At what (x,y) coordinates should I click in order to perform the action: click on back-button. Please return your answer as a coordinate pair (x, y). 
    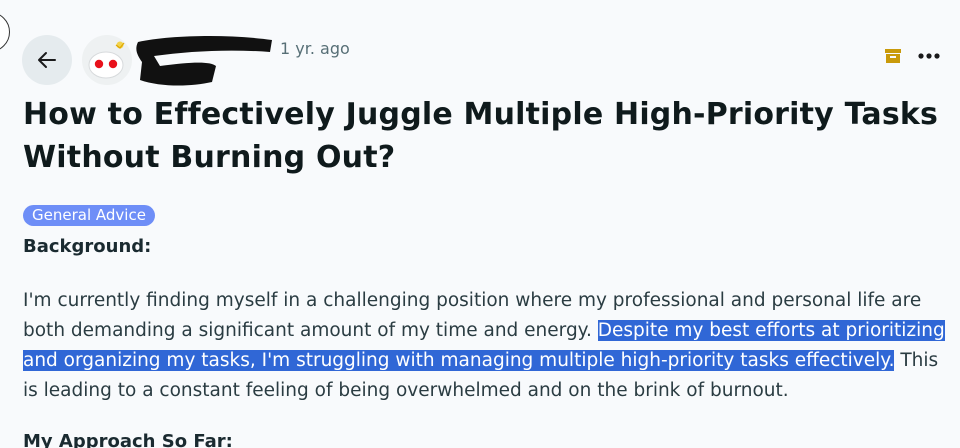
    Looking at the image, I should click on (47, 60).